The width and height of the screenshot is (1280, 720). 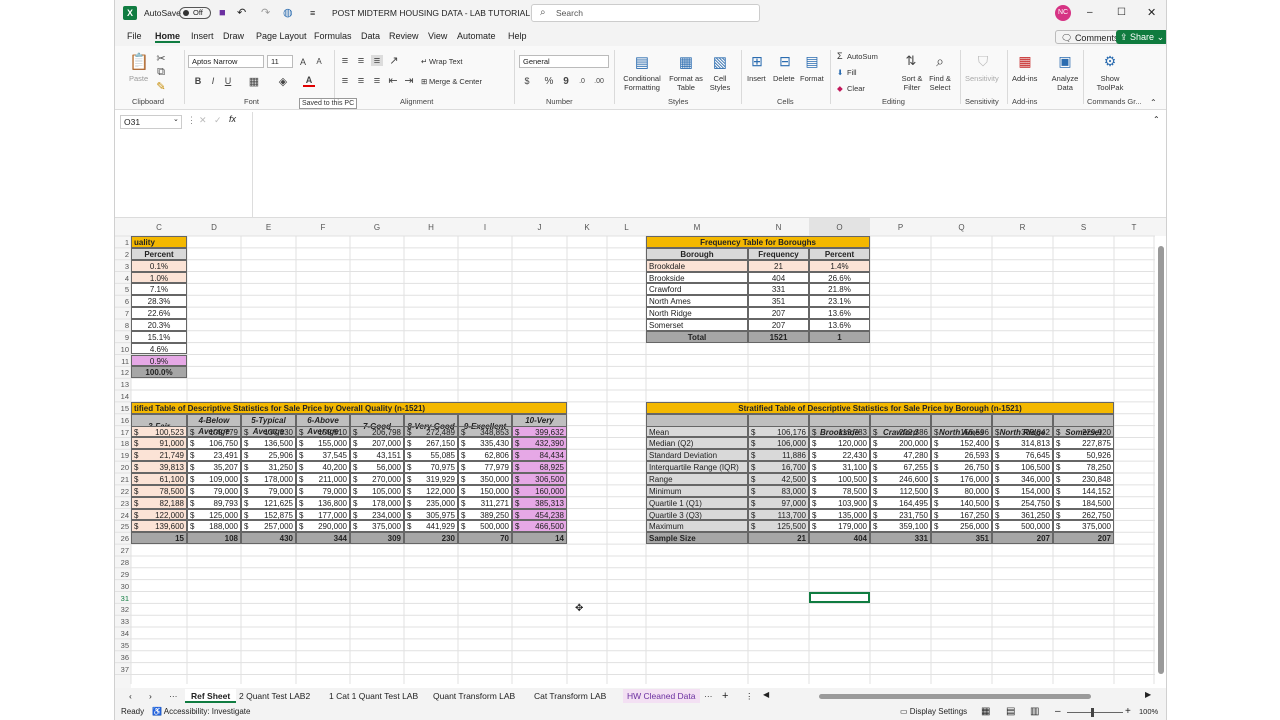 I want to click on font-size-select: 11, so click(x=280, y=61).